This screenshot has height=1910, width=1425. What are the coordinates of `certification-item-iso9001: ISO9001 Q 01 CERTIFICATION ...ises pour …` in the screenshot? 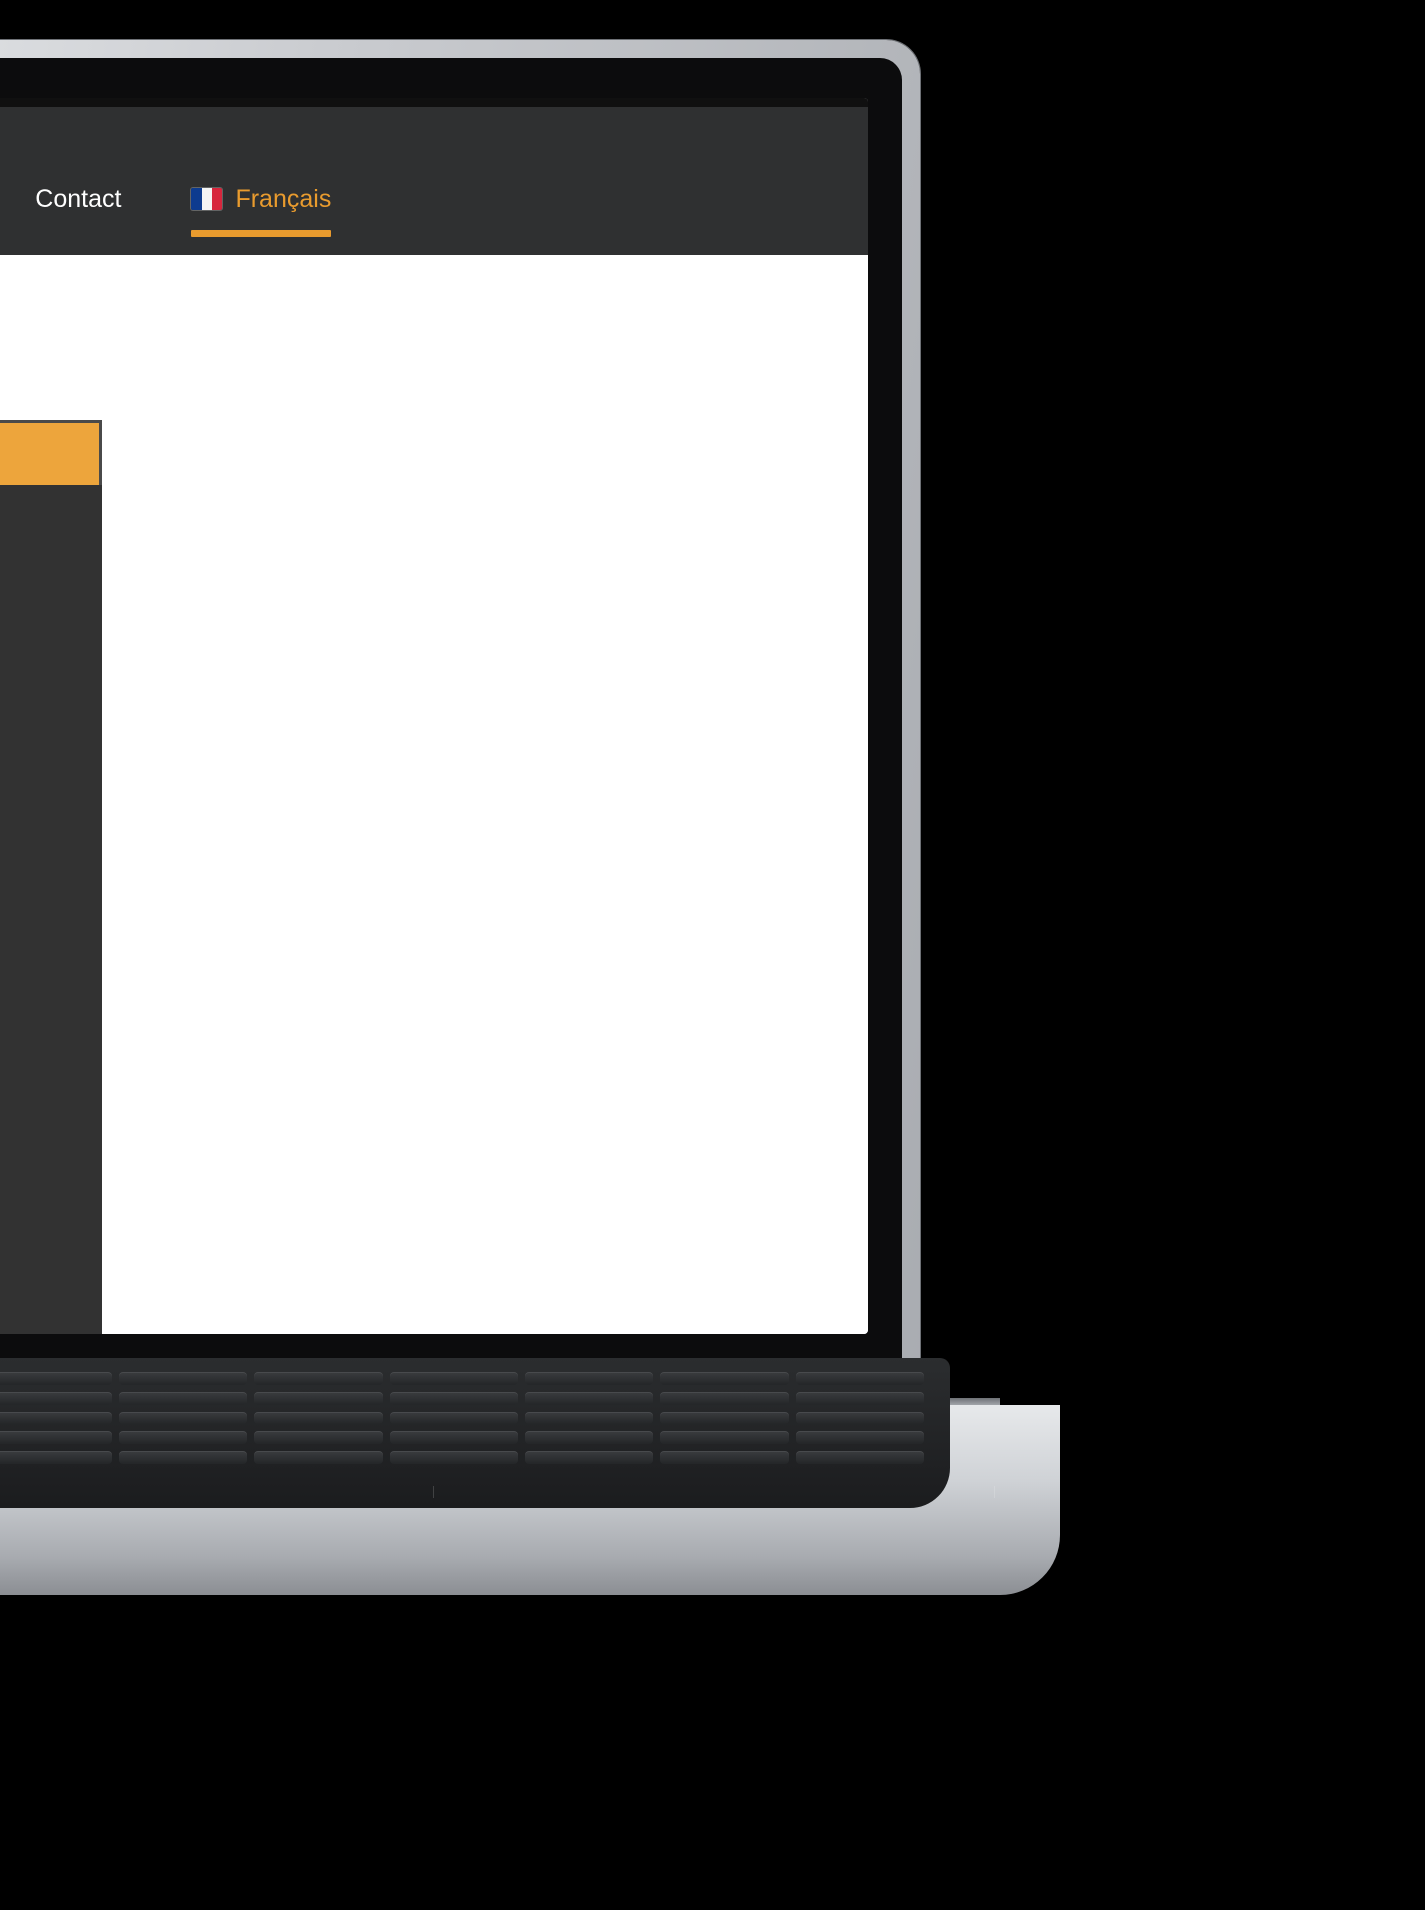 It's located at (17, 733).